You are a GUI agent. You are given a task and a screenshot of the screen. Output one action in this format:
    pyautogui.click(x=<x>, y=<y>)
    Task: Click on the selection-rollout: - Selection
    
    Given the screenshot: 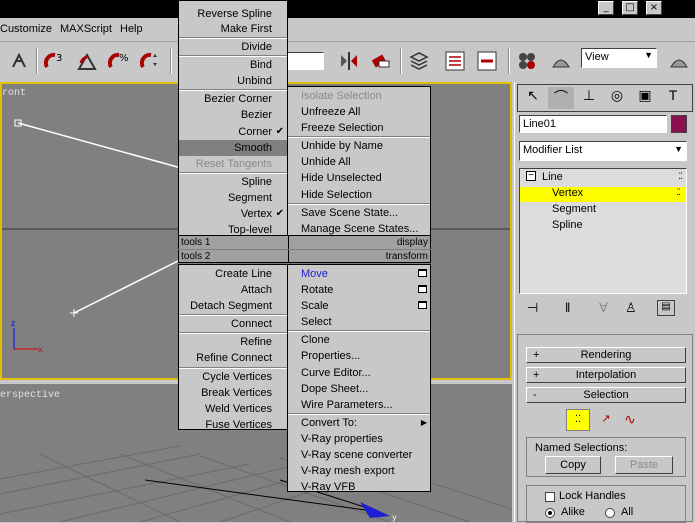 What is the action you would take?
    pyautogui.click(x=606, y=395)
    